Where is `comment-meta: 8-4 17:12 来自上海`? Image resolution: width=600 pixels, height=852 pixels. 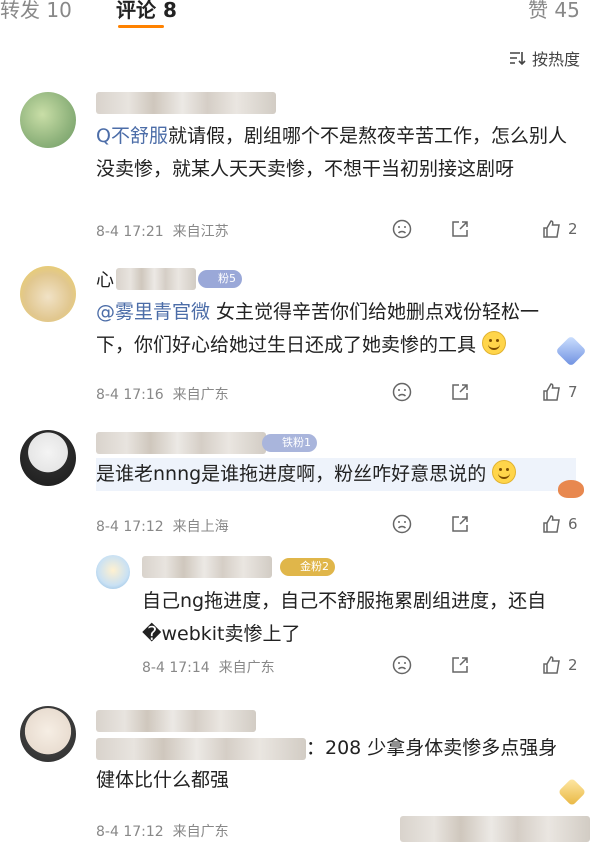
comment-meta: 8-4 17:12 来自上海 is located at coordinates (162, 527).